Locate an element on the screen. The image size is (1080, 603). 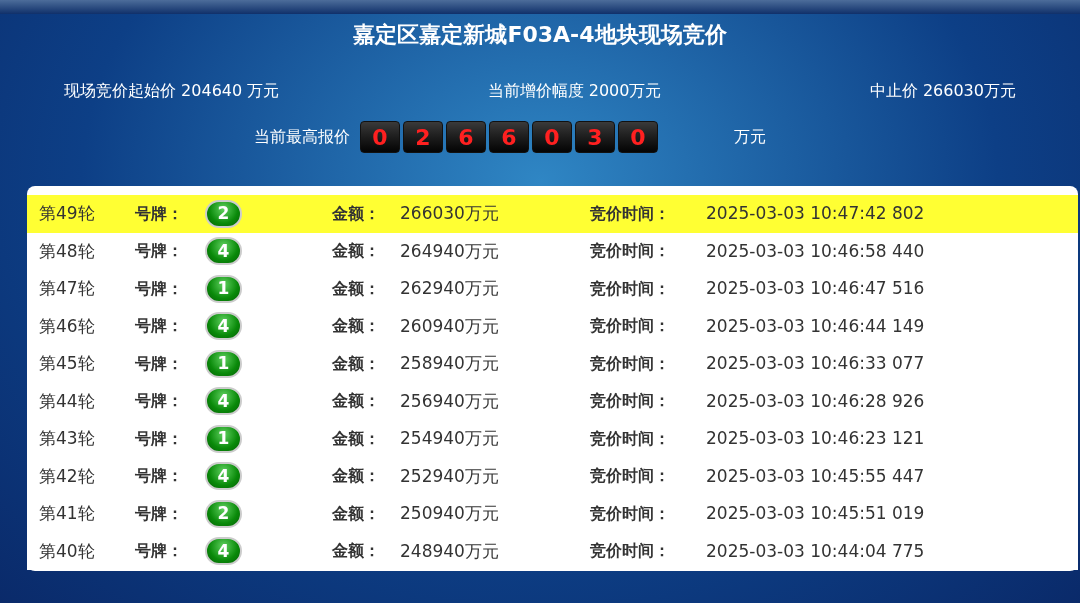
highest-bid-label: 当前最高报价 is located at coordinates (302, 137).